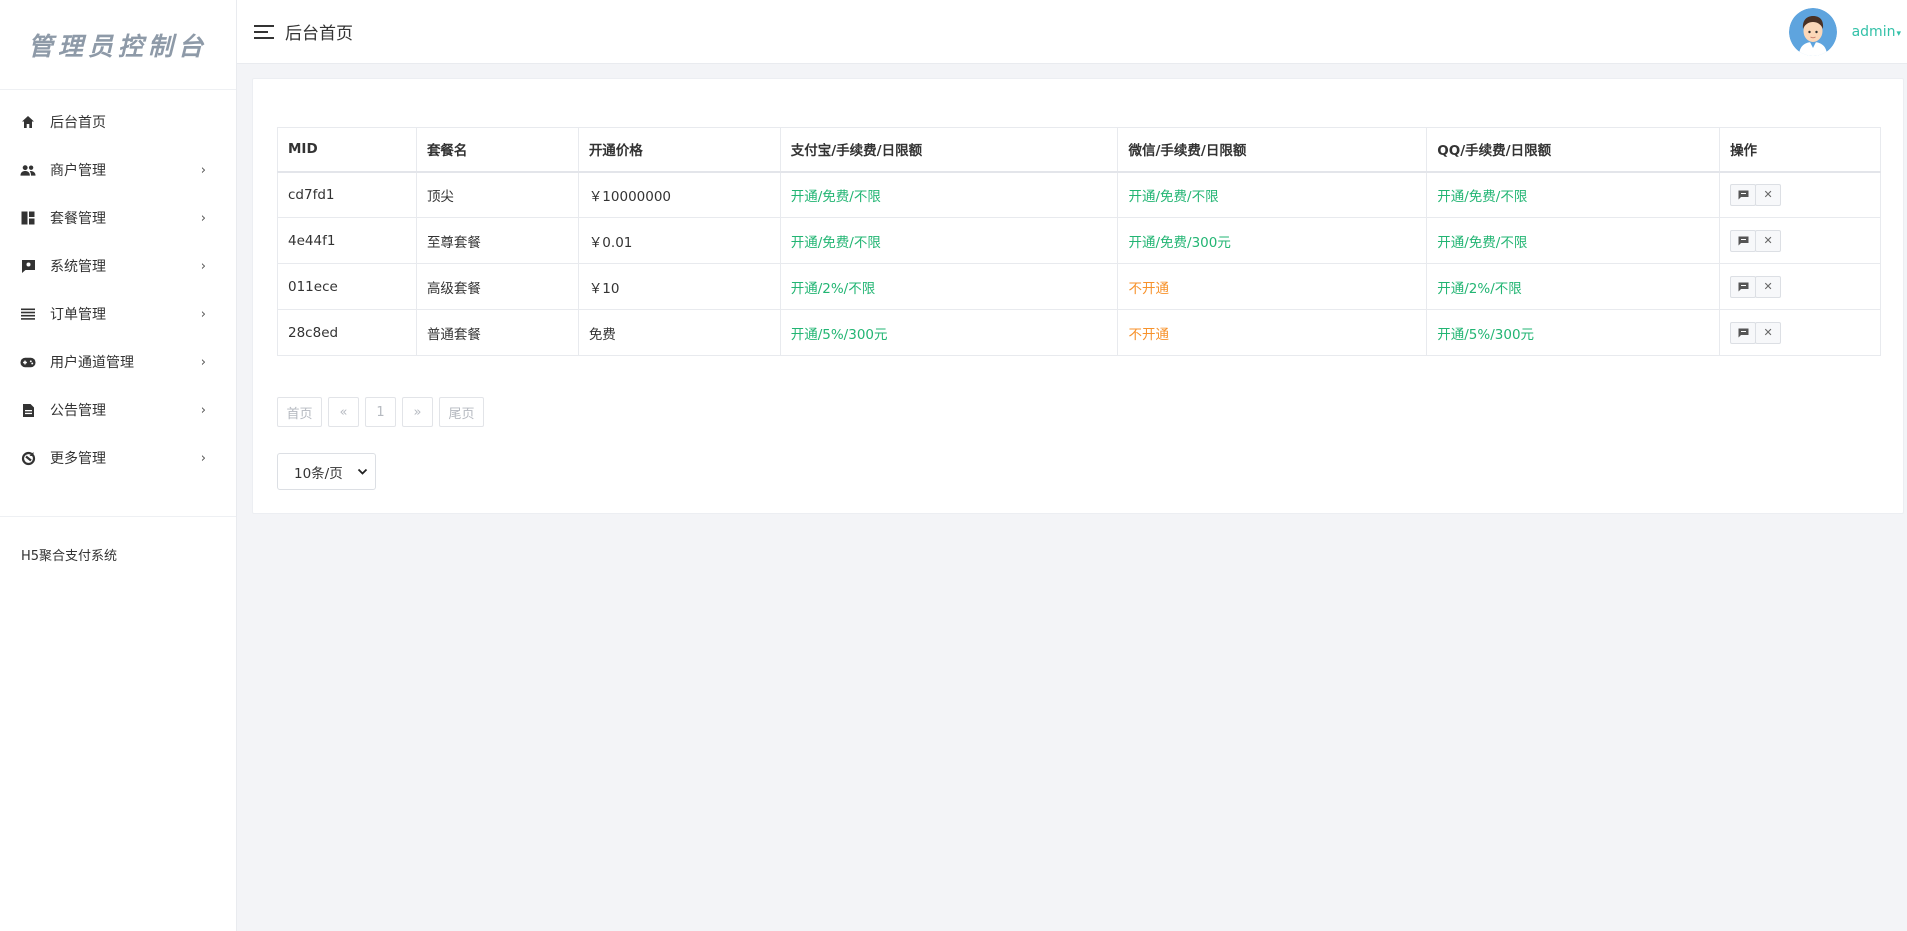 This screenshot has height=931, width=1907. I want to click on sidebar-item-label: 商户管理, so click(78, 171).